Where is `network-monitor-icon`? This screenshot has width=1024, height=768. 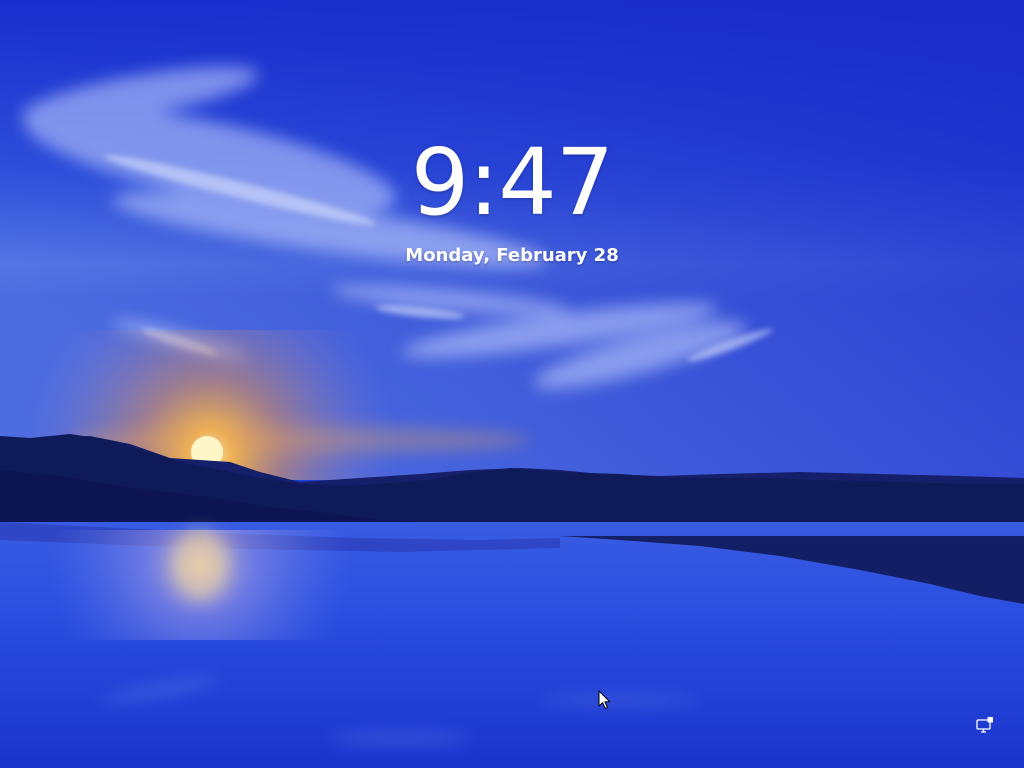 network-monitor-icon is located at coordinates (985, 725).